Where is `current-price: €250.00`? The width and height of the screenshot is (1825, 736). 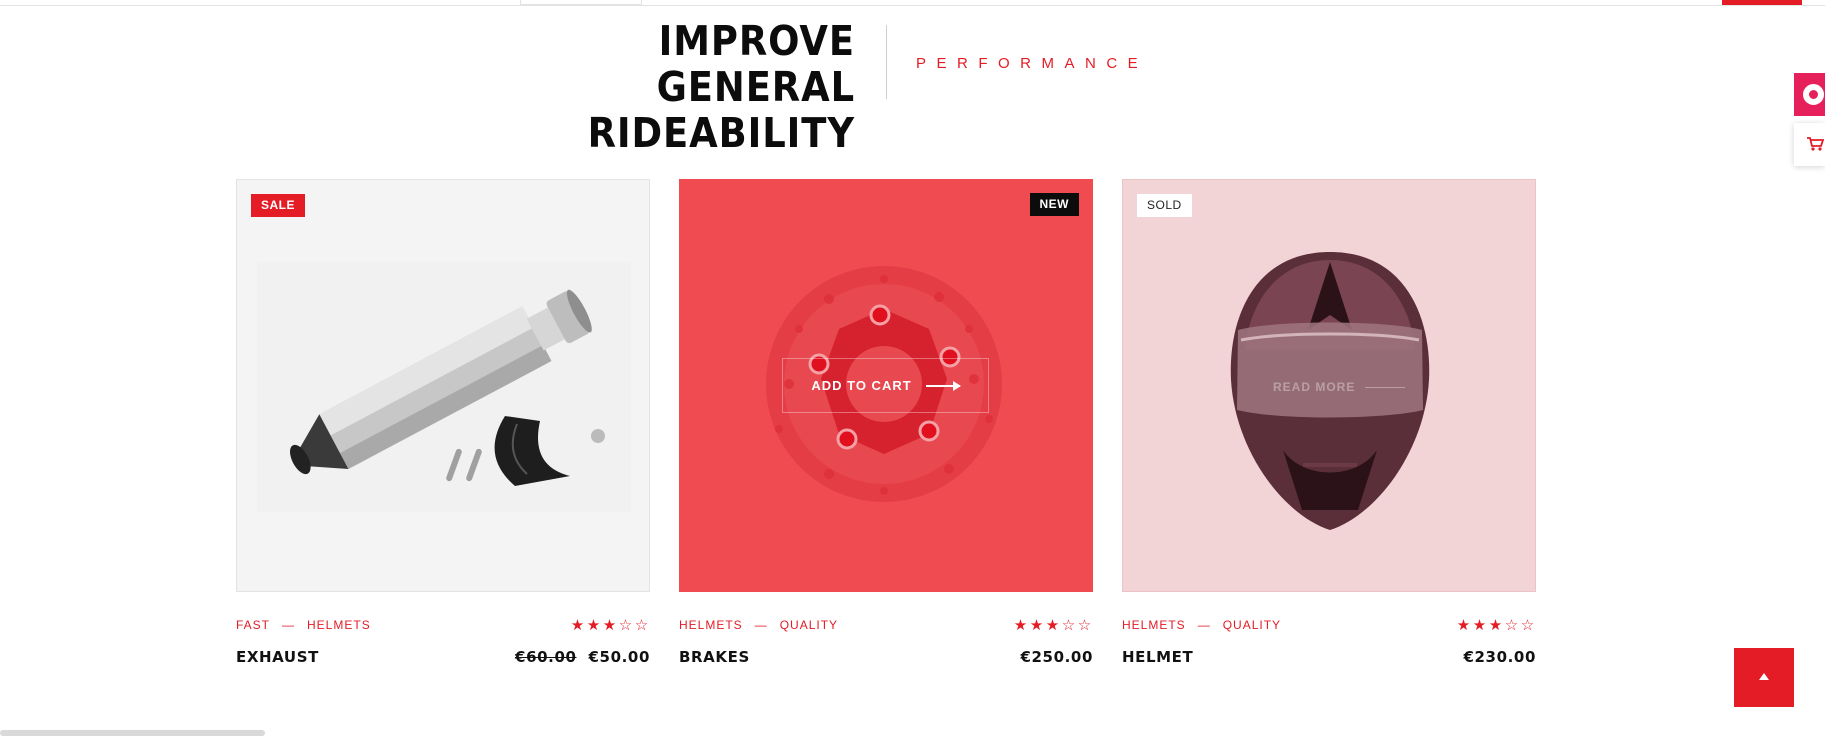 current-price: €250.00 is located at coordinates (1056, 657).